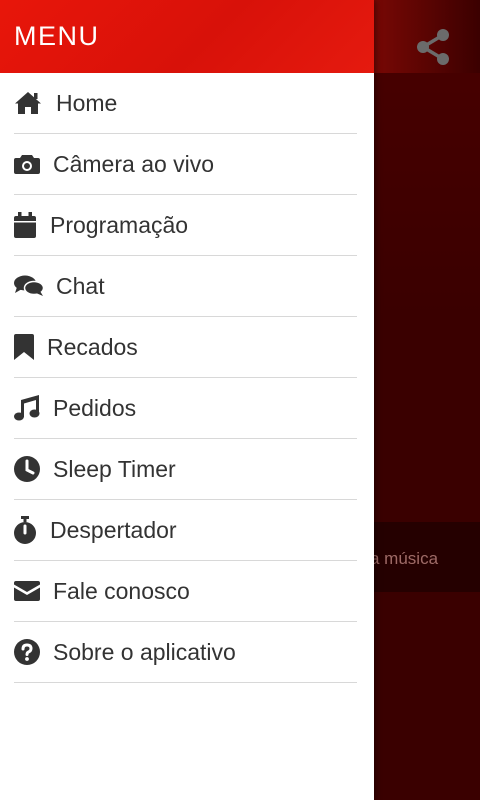 The width and height of the screenshot is (480, 800). Describe the element at coordinates (187, 36) in the screenshot. I see `drawer-header: MENU` at that location.